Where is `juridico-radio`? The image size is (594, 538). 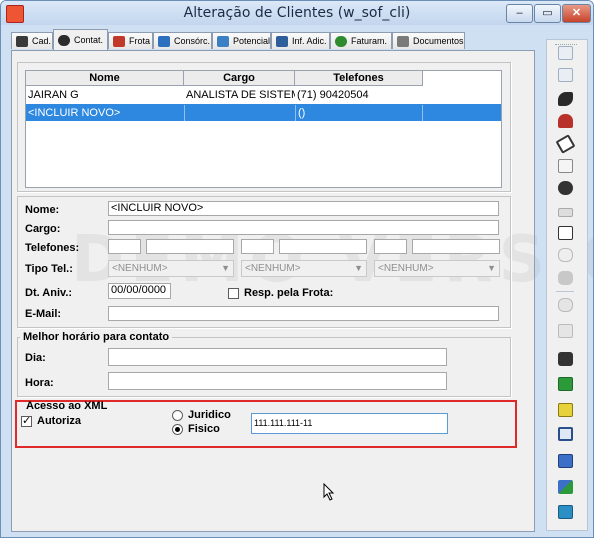 juridico-radio is located at coordinates (177, 415).